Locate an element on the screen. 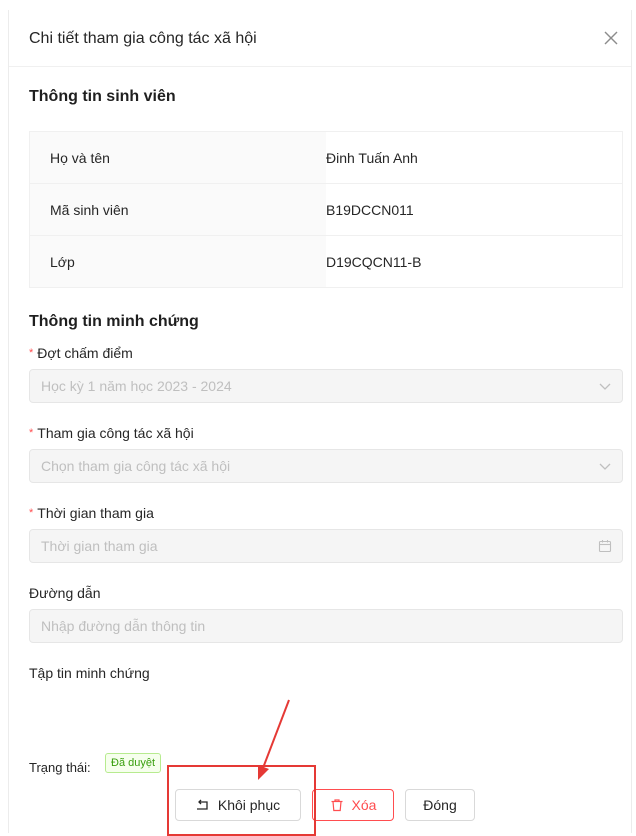  delete-label: Xóa is located at coordinates (364, 805).